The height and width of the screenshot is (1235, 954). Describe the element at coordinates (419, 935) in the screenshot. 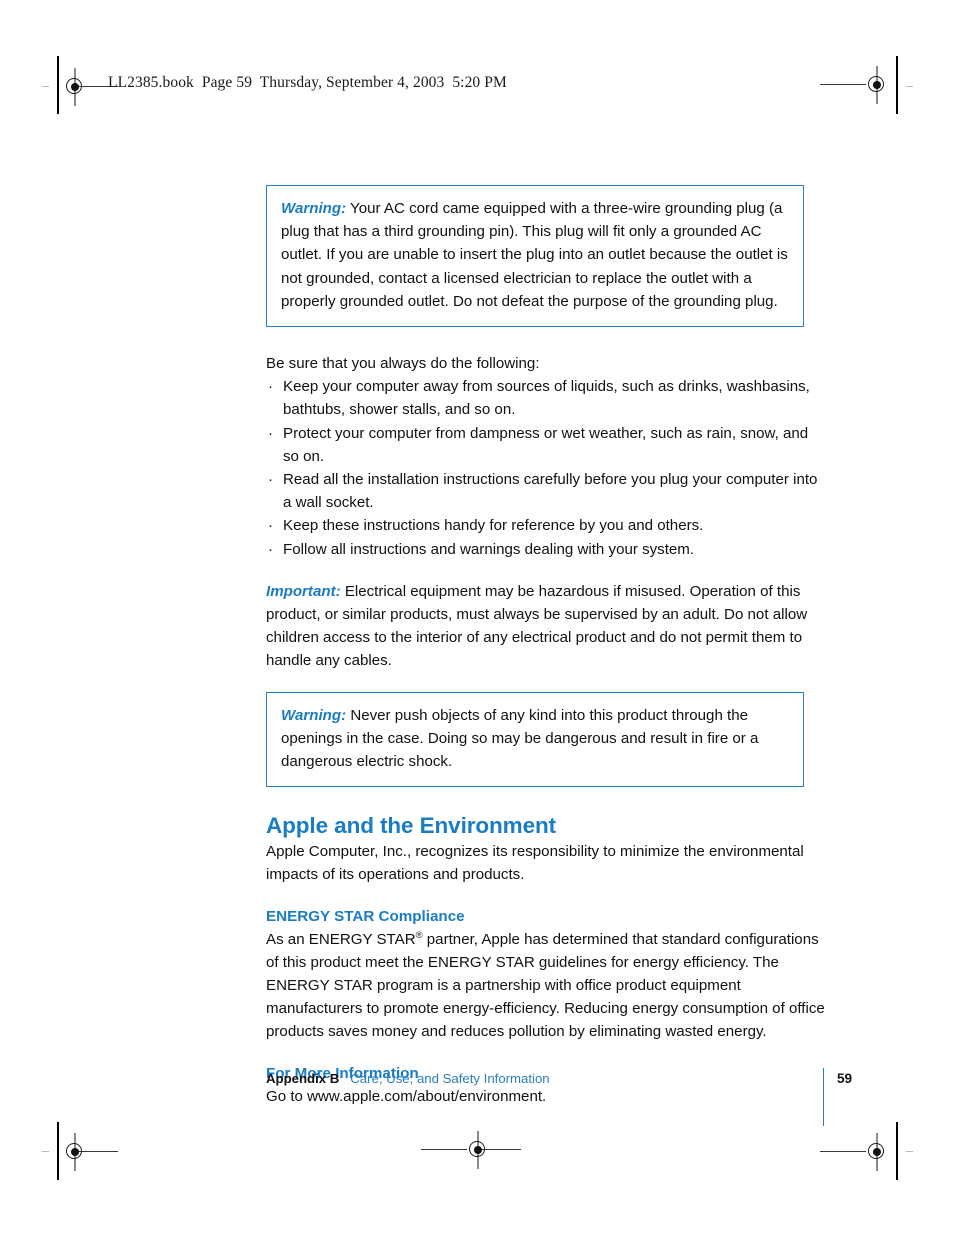

I see `registered-trademark-icon: ®` at that location.